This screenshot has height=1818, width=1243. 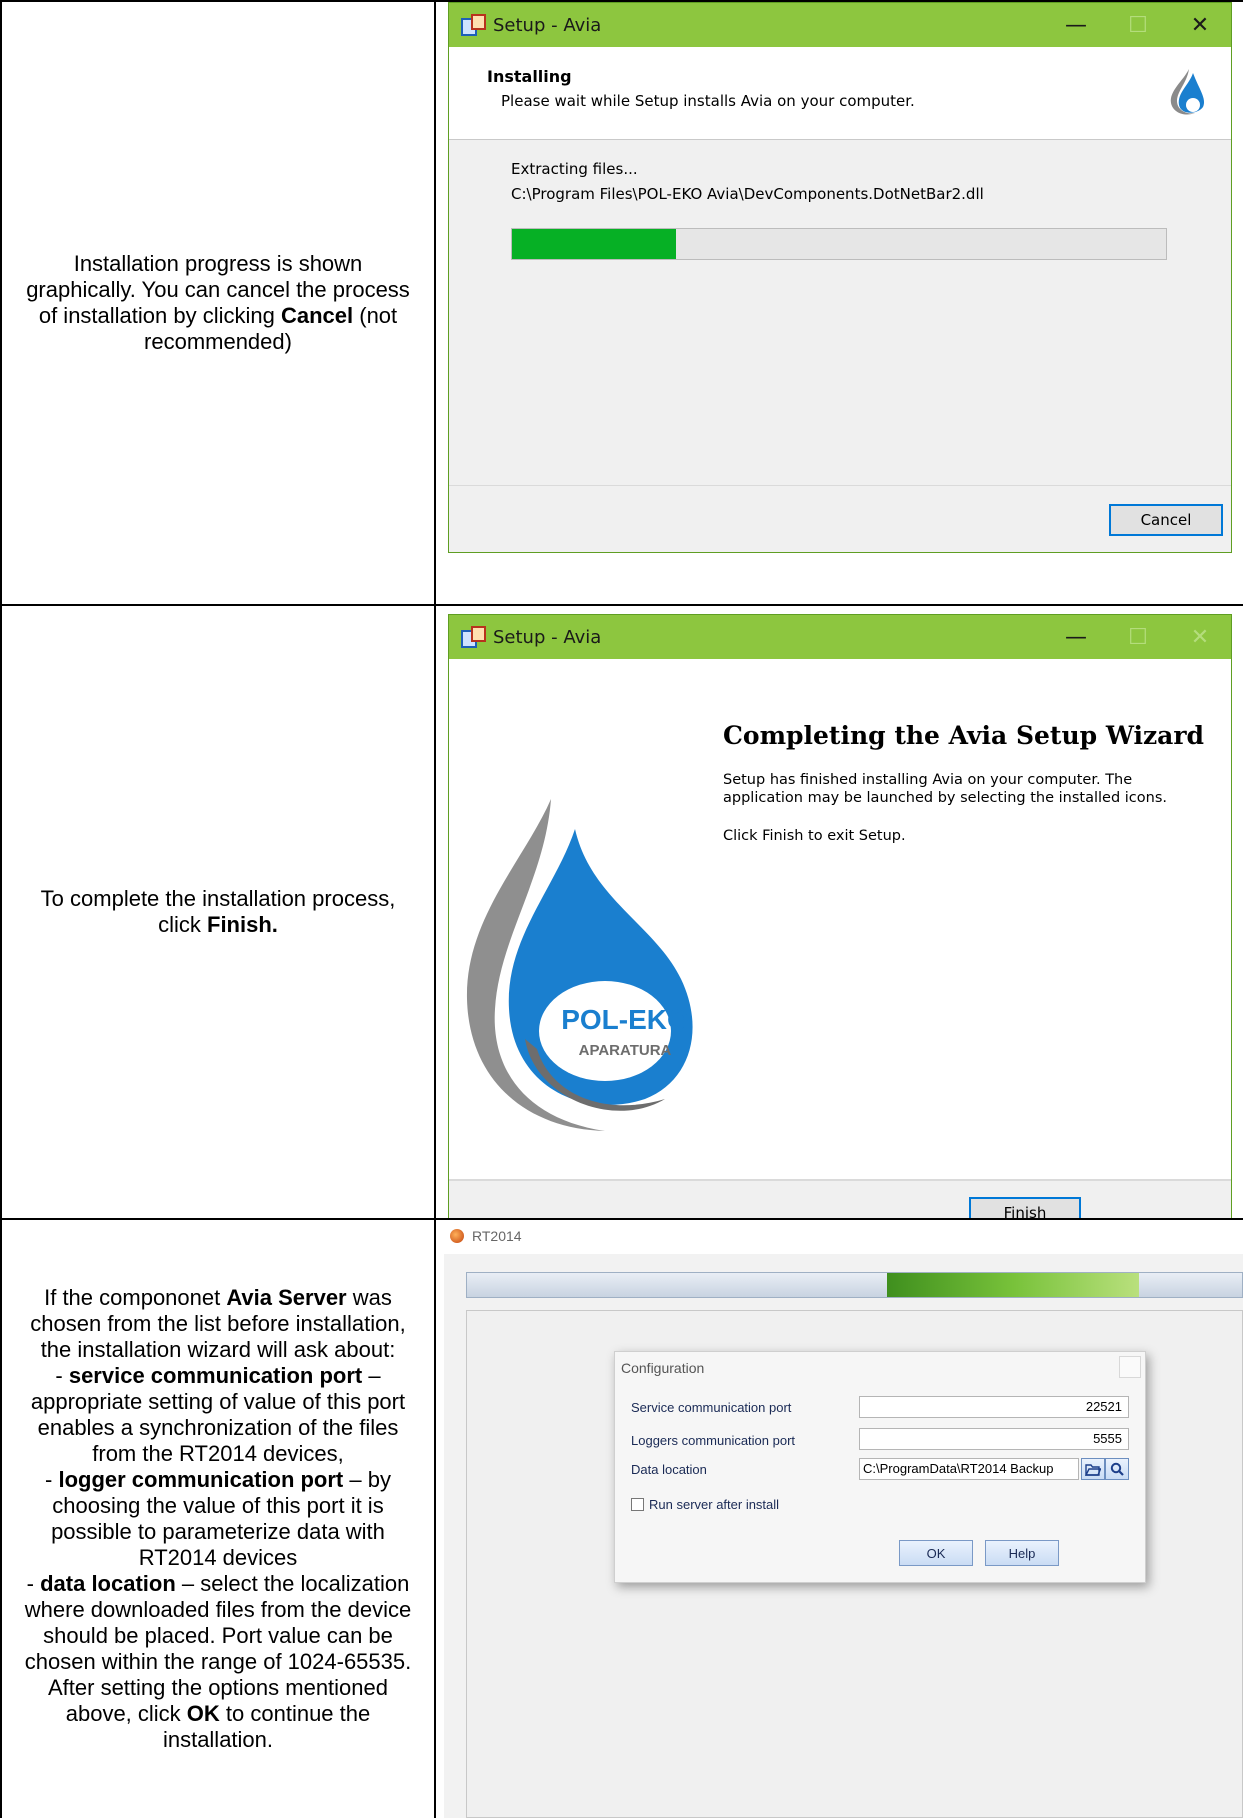 I want to click on header-title: Installing, so click(x=529, y=76).